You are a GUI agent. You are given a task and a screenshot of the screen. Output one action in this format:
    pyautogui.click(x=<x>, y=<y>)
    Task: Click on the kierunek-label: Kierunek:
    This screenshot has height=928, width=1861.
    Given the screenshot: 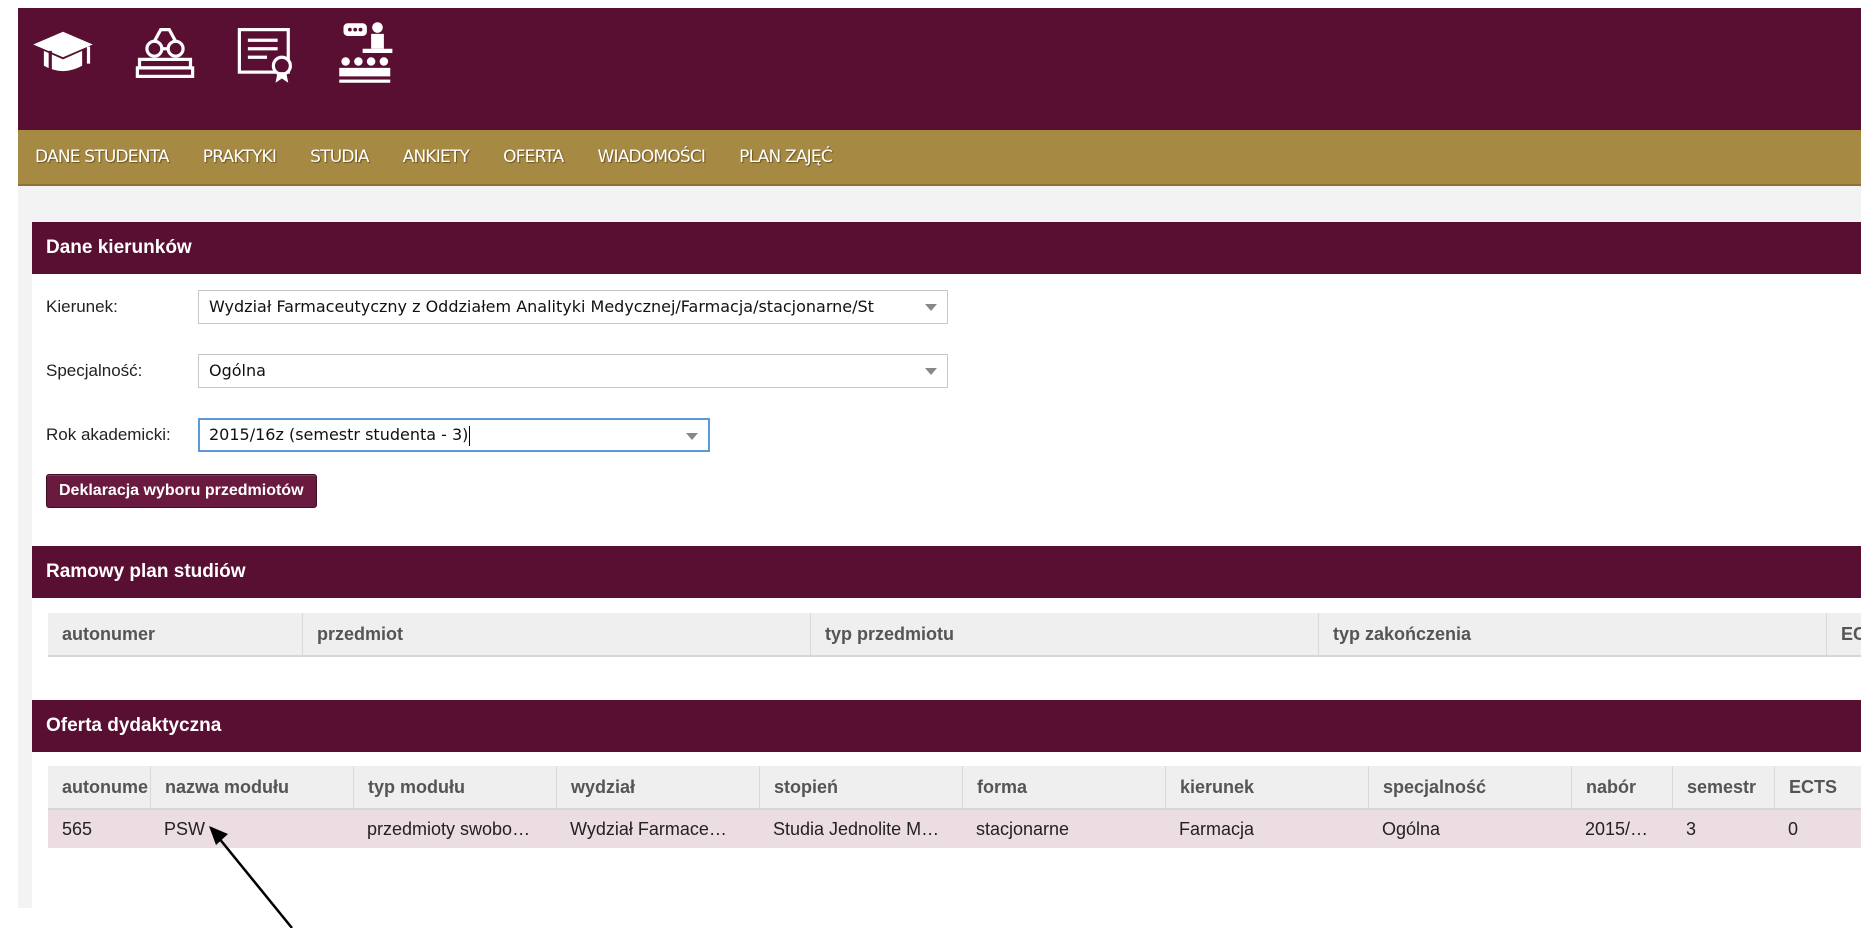 What is the action you would take?
    pyautogui.click(x=82, y=306)
    